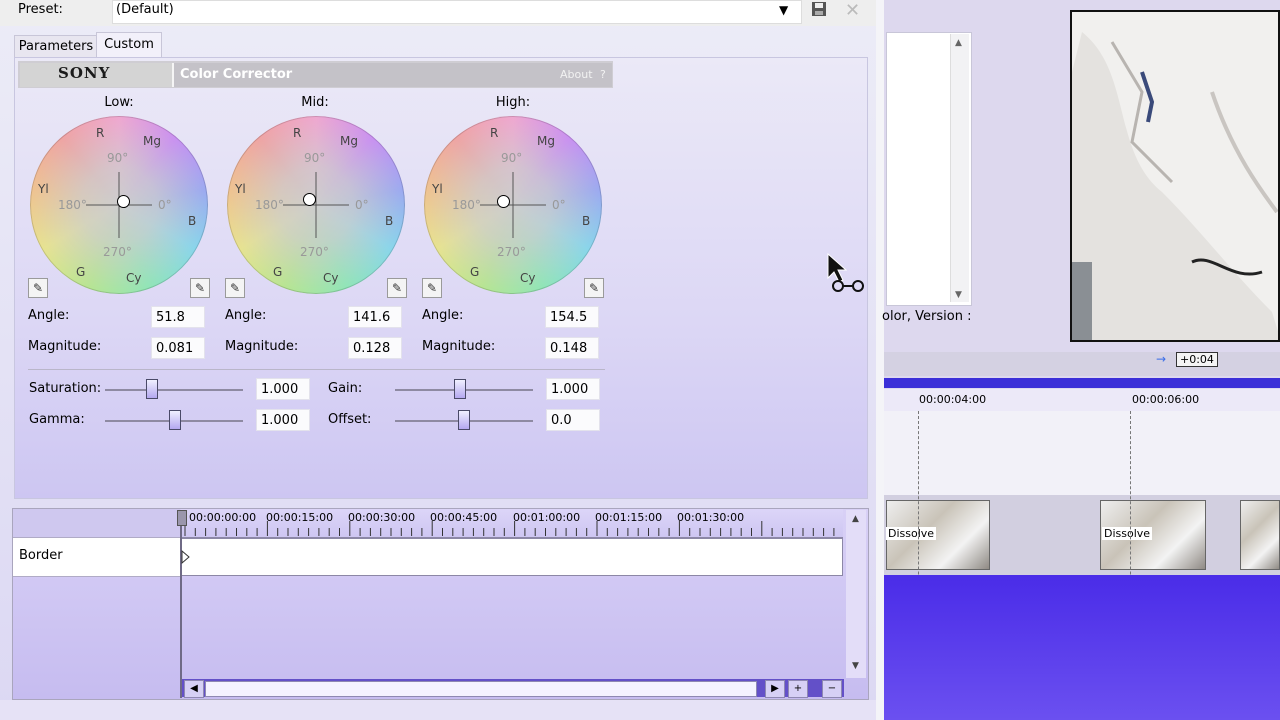 This screenshot has height=720, width=1280. I want to click on video-clip, so click(1260, 535).